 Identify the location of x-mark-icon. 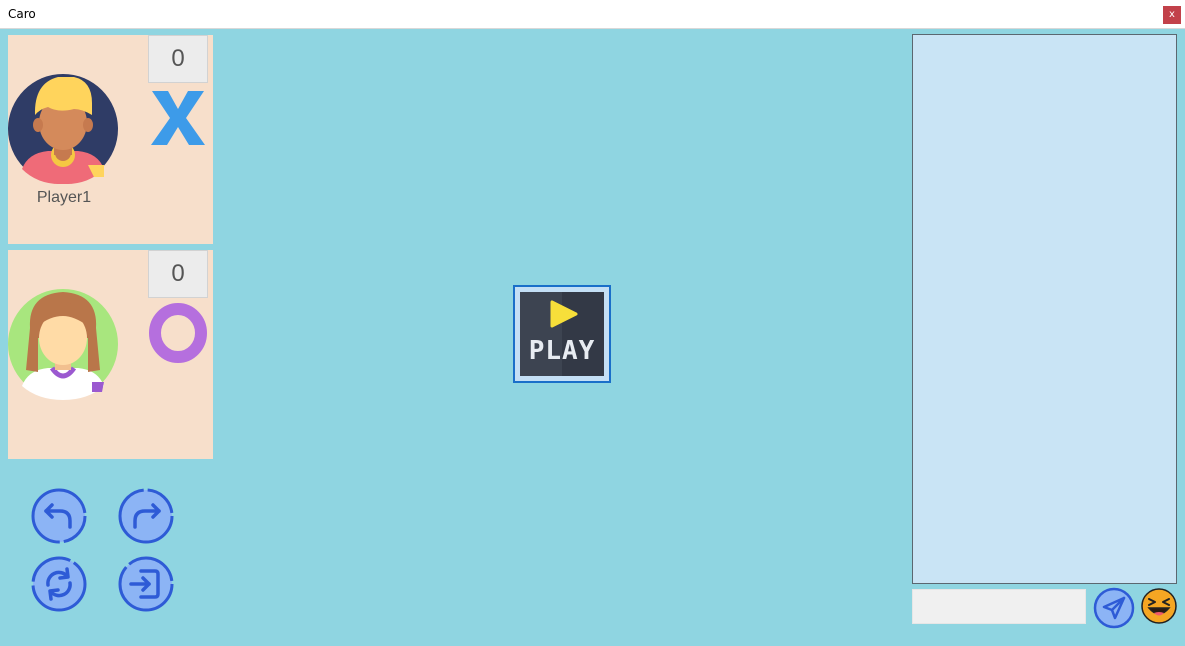
(178, 118).